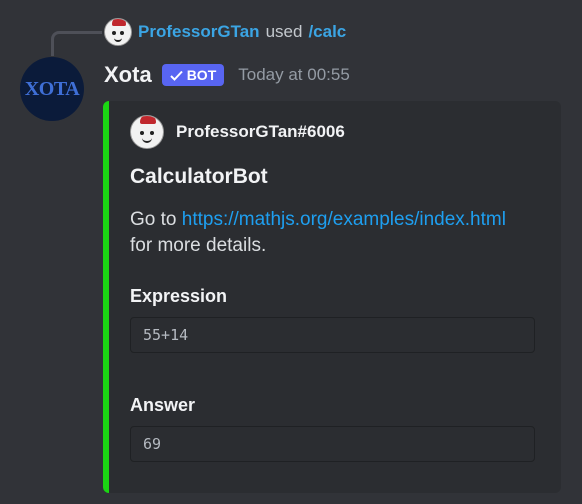  I want to click on bot-tag-label: BOT, so click(201, 75).